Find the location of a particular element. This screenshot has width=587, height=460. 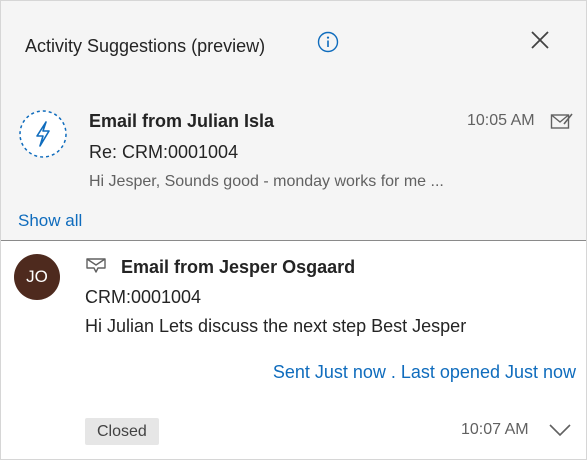

envelope-icon is located at coordinates (561, 121).